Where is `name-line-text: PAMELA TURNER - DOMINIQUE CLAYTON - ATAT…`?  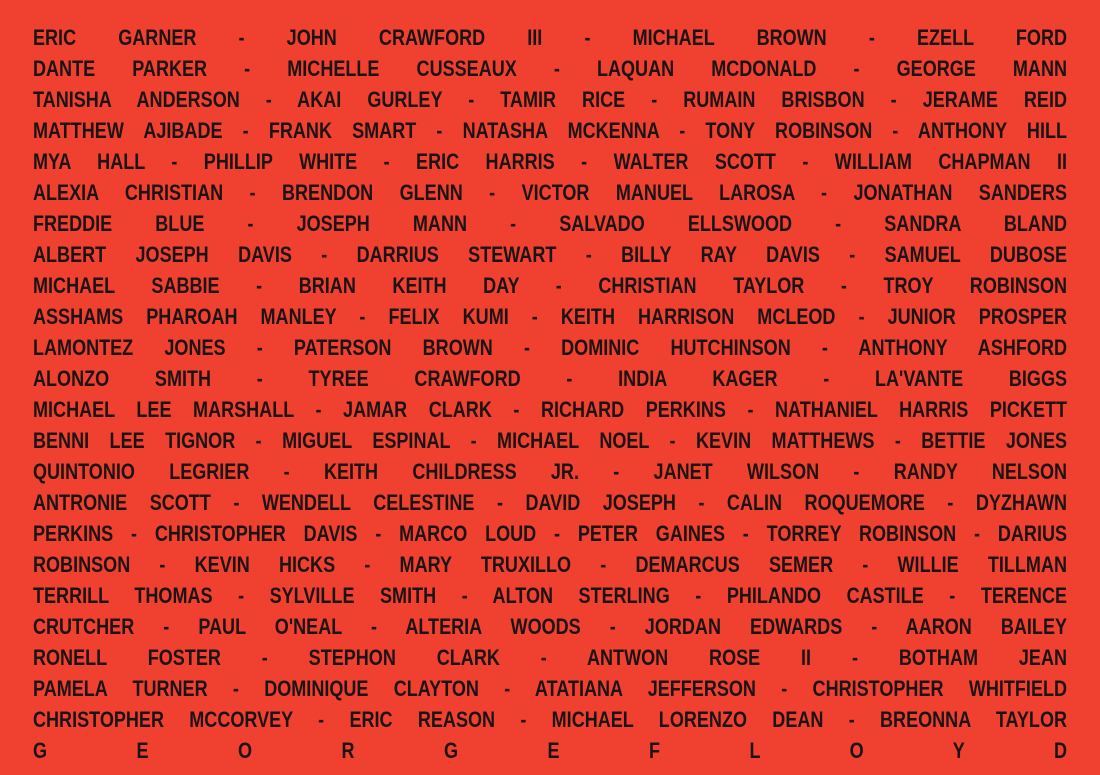
name-line-text: PAMELA TURNER - DOMINIQUE CLAYTON - ATAT… is located at coordinates (550, 688).